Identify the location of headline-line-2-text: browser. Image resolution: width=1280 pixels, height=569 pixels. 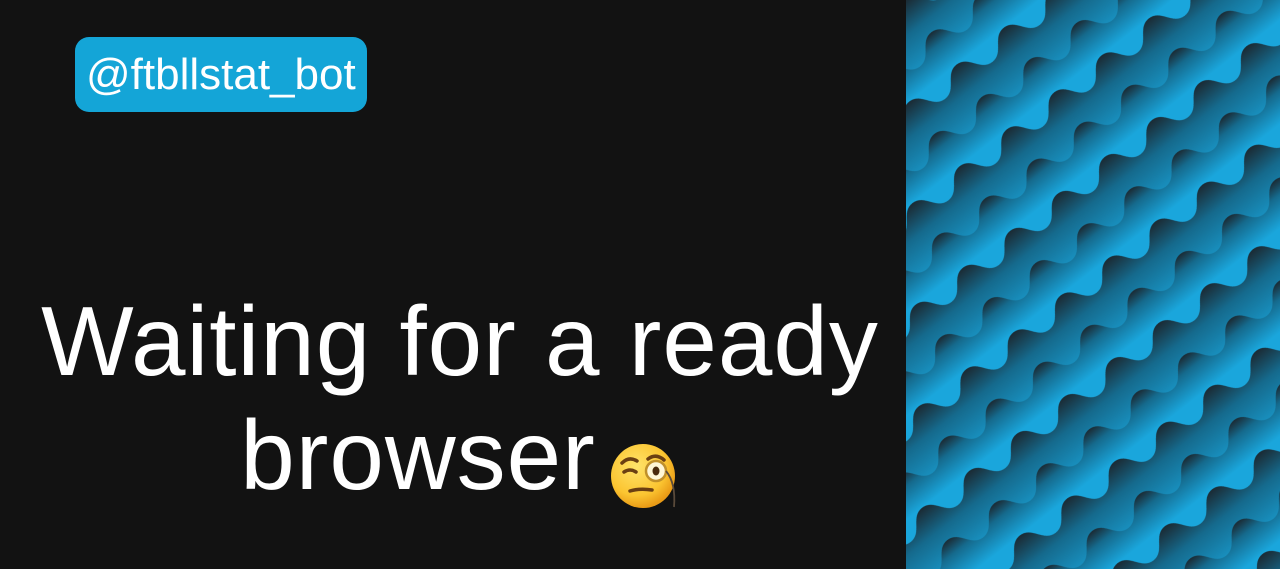
(418, 455).